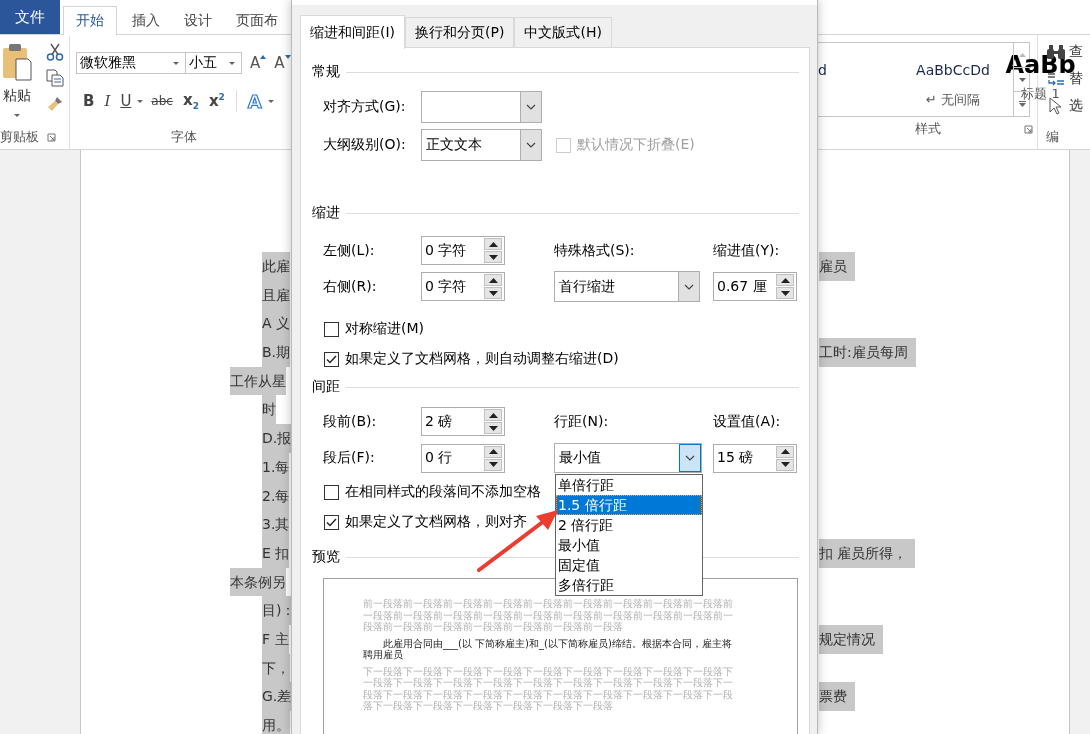  Describe the element at coordinates (365, 145) in the screenshot. I see `field-label: 大纲级别(O):` at that location.